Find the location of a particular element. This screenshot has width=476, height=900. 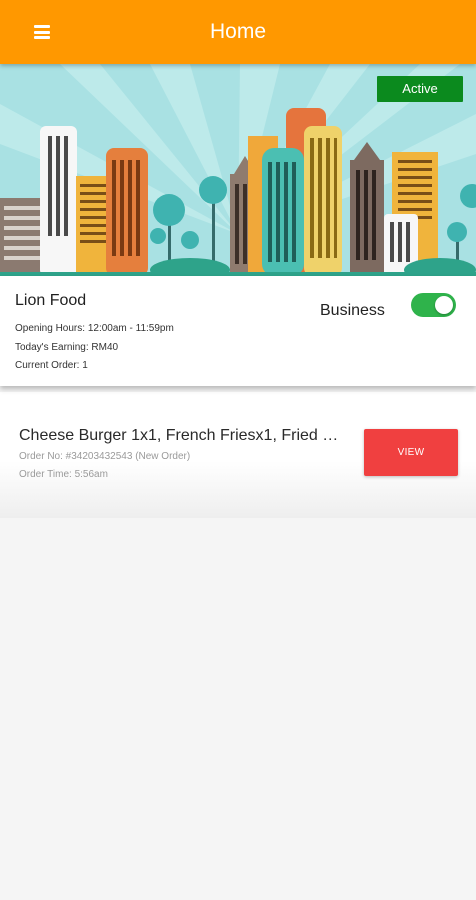

order-number: Order No: #34203432543 (New Order) is located at coordinates (105, 456).